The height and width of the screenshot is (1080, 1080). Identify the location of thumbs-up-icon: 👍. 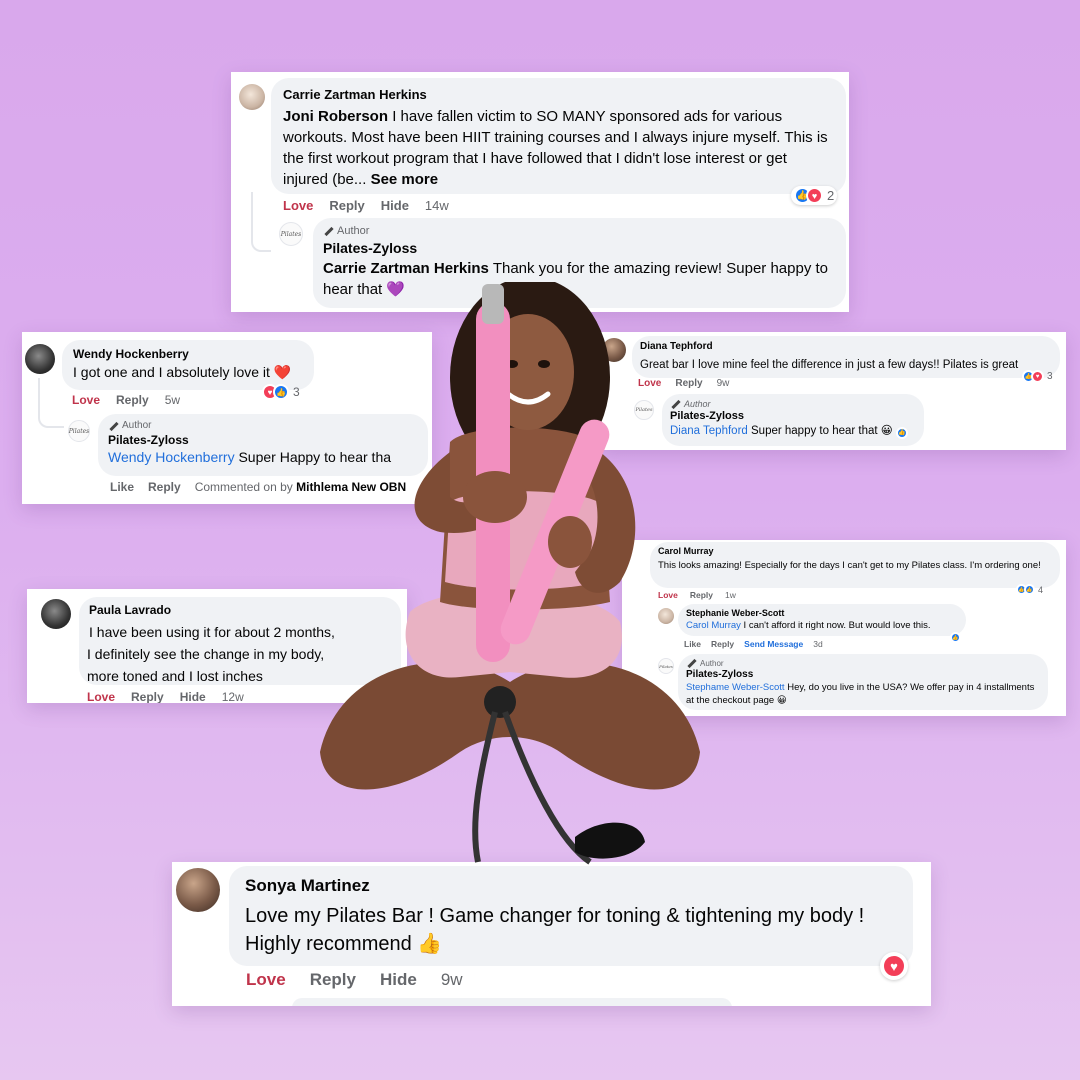
(430, 944).